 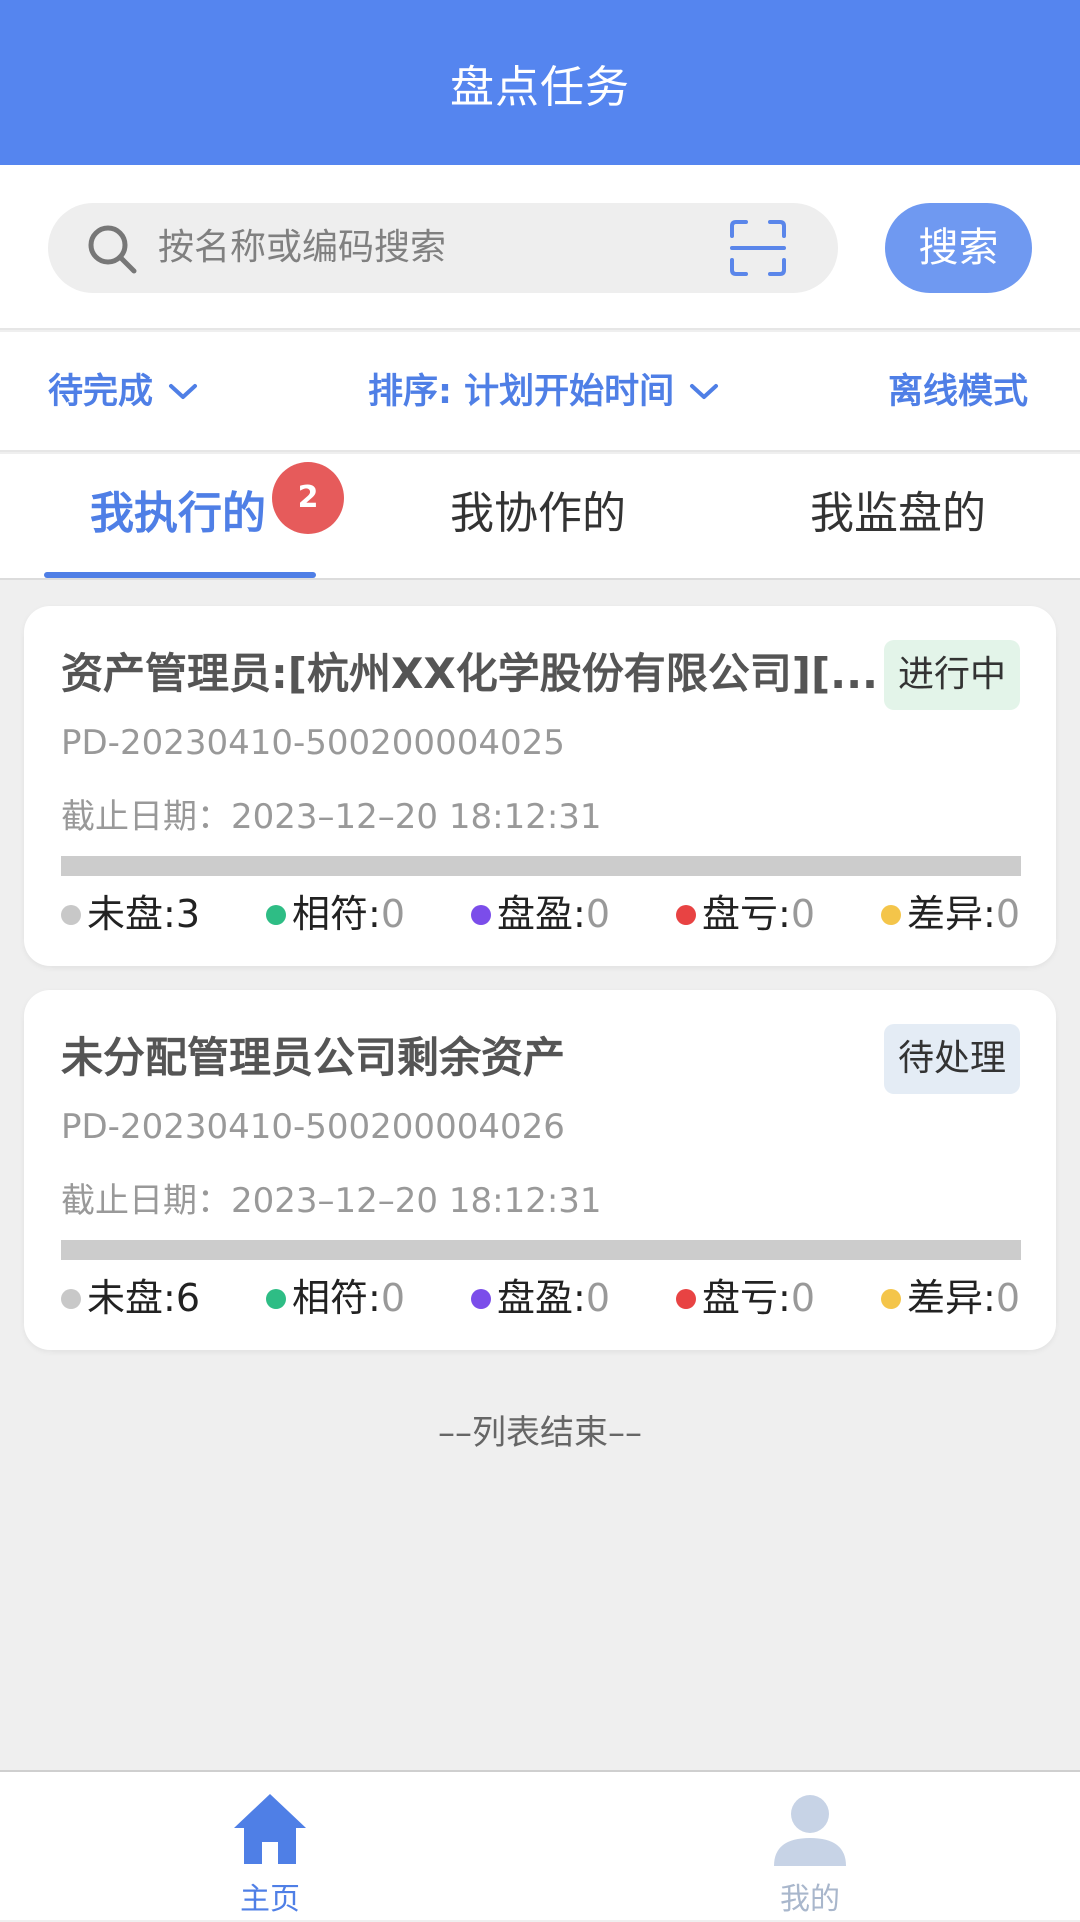 What do you see at coordinates (302, 247) in the screenshot?
I see `search-placeholder: 按名称或编码搜索` at bounding box center [302, 247].